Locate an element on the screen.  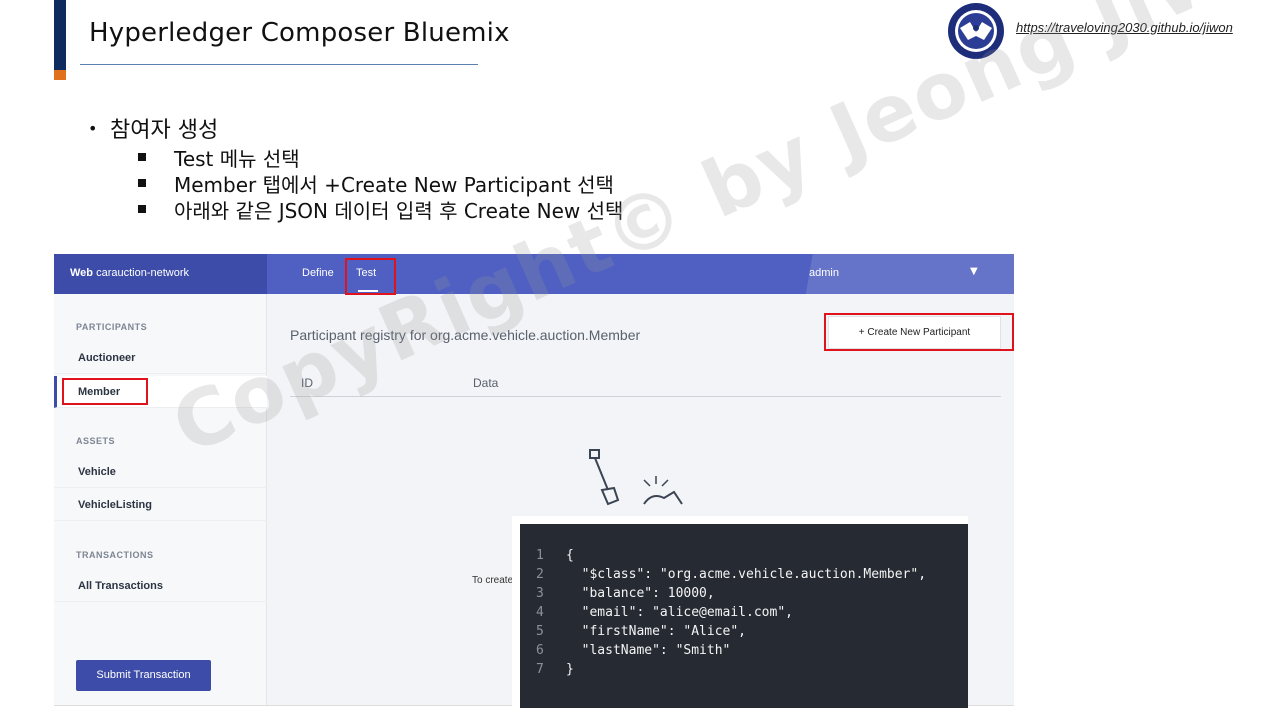
user-menu-label: admin is located at coordinates (824, 273).